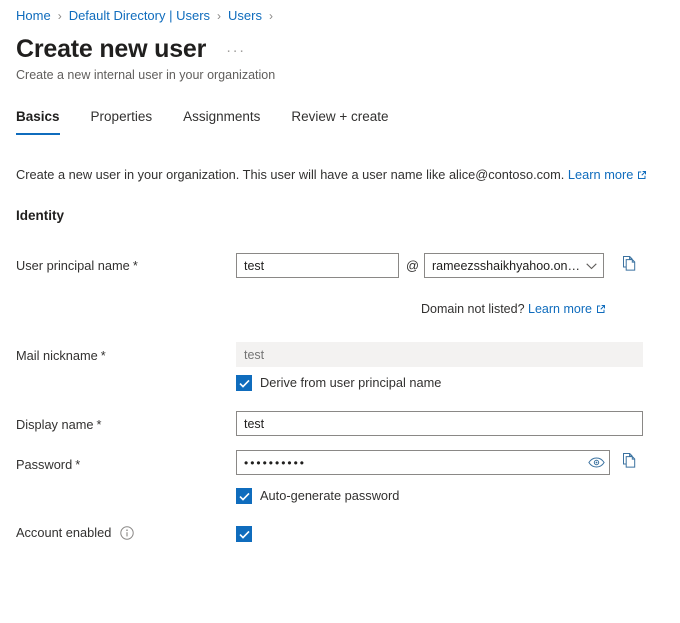 This screenshot has height=623, width=680. Describe the element at coordinates (139, 16) in the screenshot. I see `breadcrumb-item-default-directory-users: Default Directory | Users` at that location.